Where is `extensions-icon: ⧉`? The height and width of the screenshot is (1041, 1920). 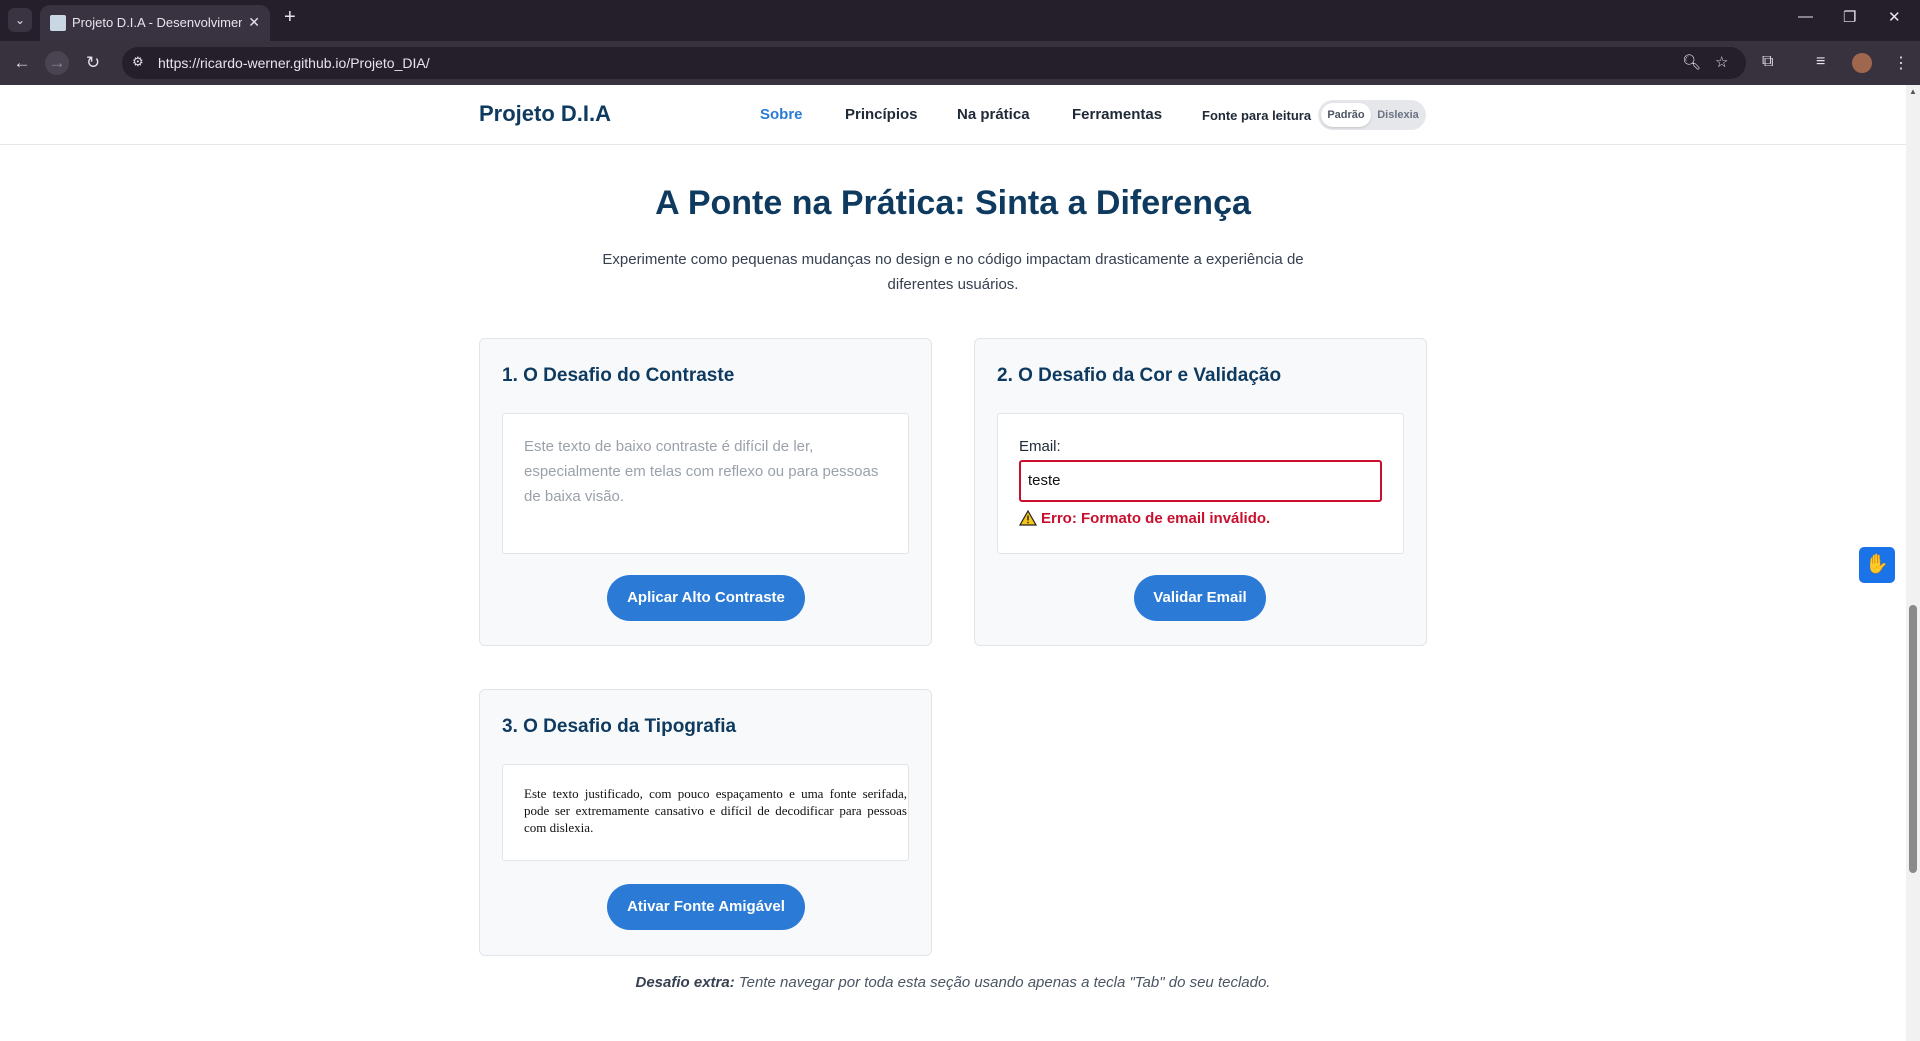 extensions-icon: ⧉ is located at coordinates (1767, 62).